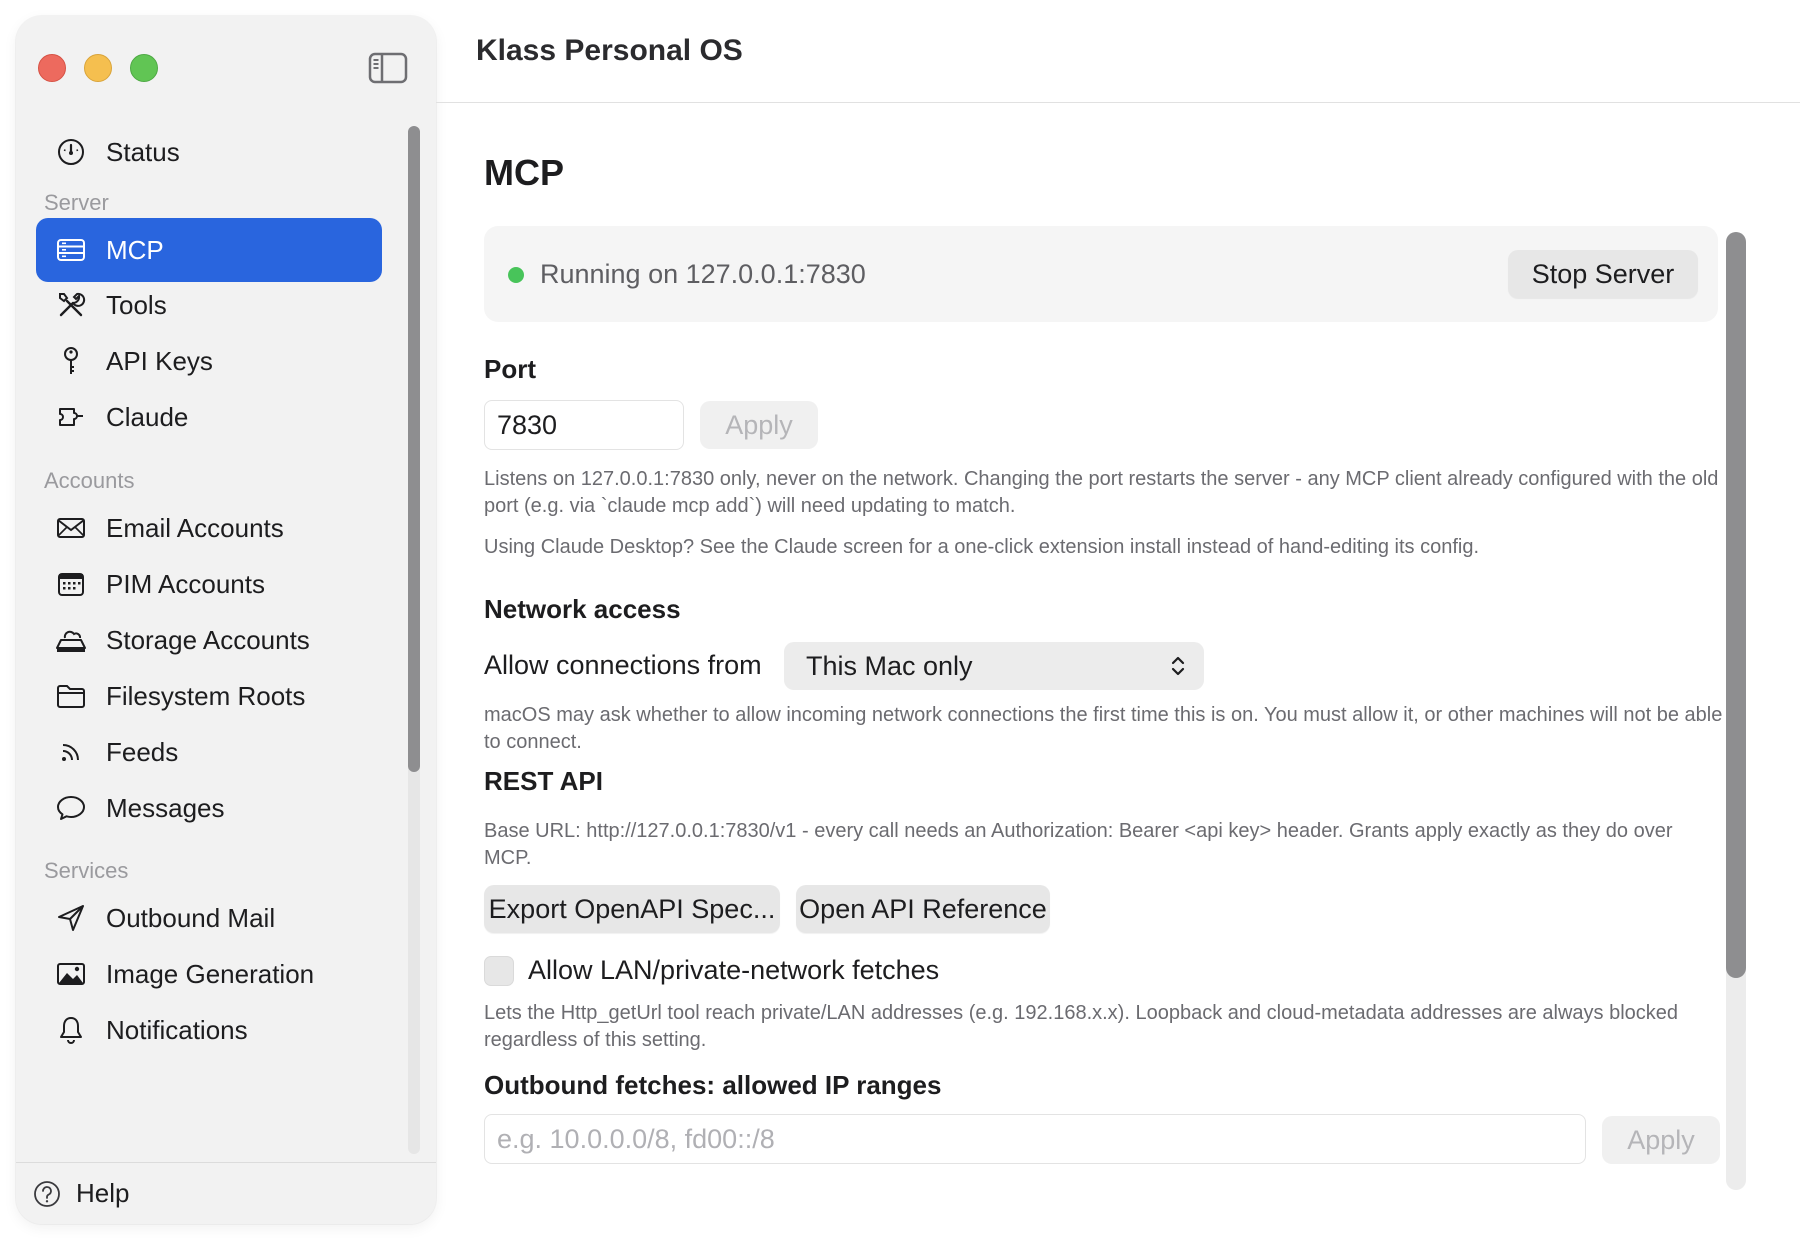  Describe the element at coordinates (71, 974) in the screenshot. I see `image-icon` at that location.